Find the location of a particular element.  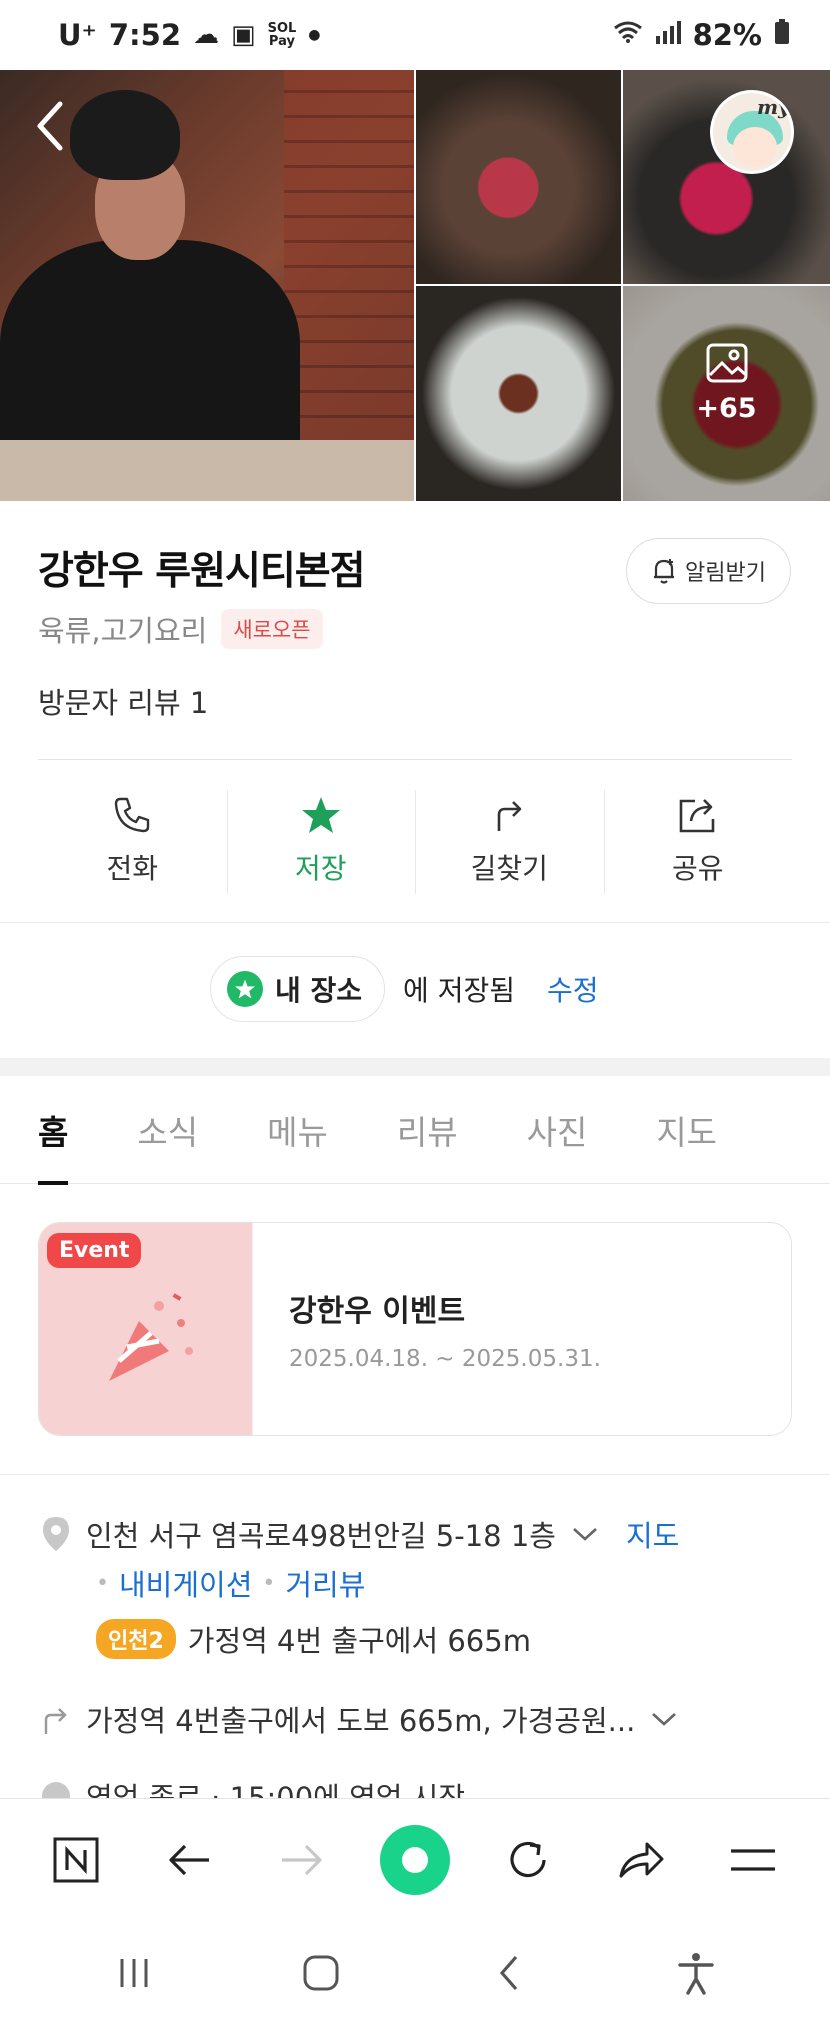

recent-apps-button is located at coordinates (134, 1973).